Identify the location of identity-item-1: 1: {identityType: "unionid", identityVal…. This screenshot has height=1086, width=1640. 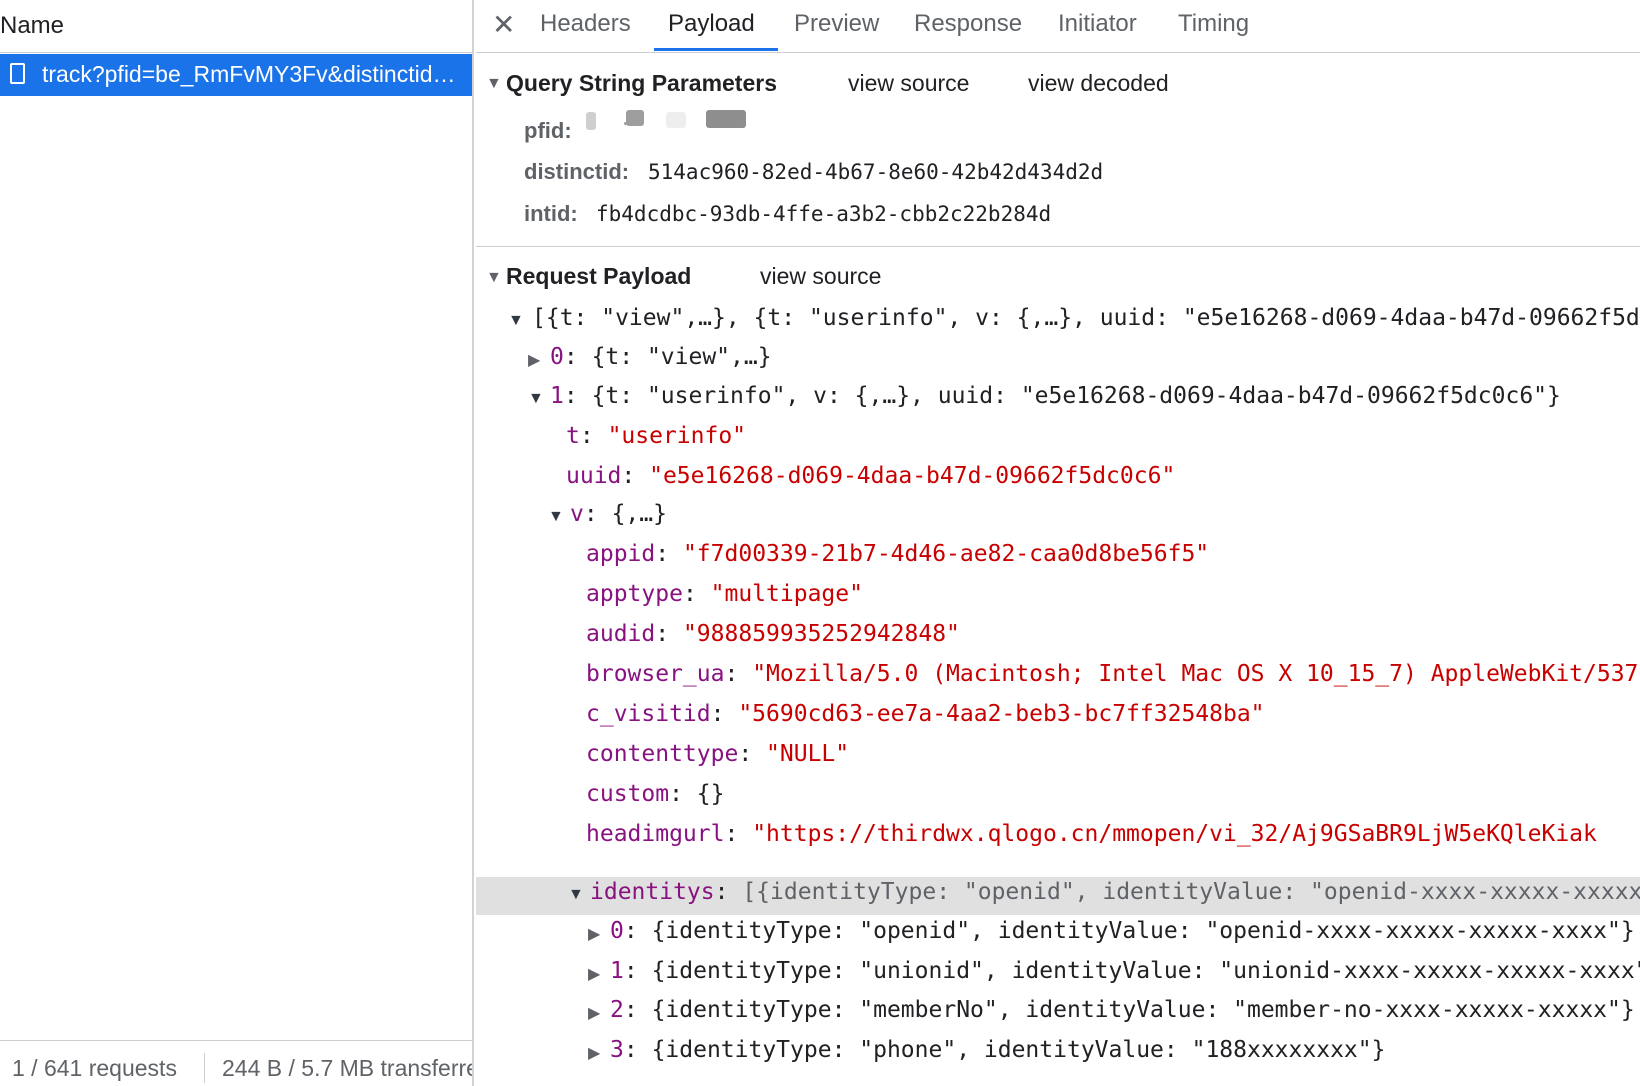
(1125, 971).